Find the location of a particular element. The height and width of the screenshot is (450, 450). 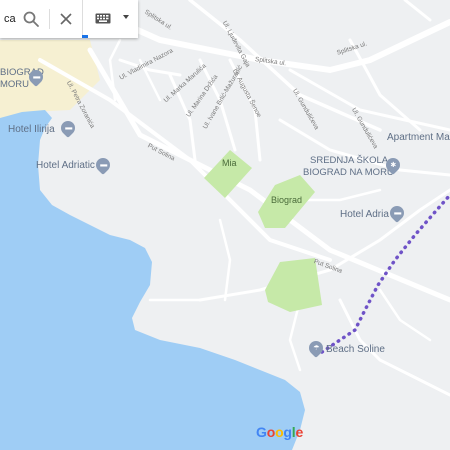

divider is located at coordinates (49, 19).